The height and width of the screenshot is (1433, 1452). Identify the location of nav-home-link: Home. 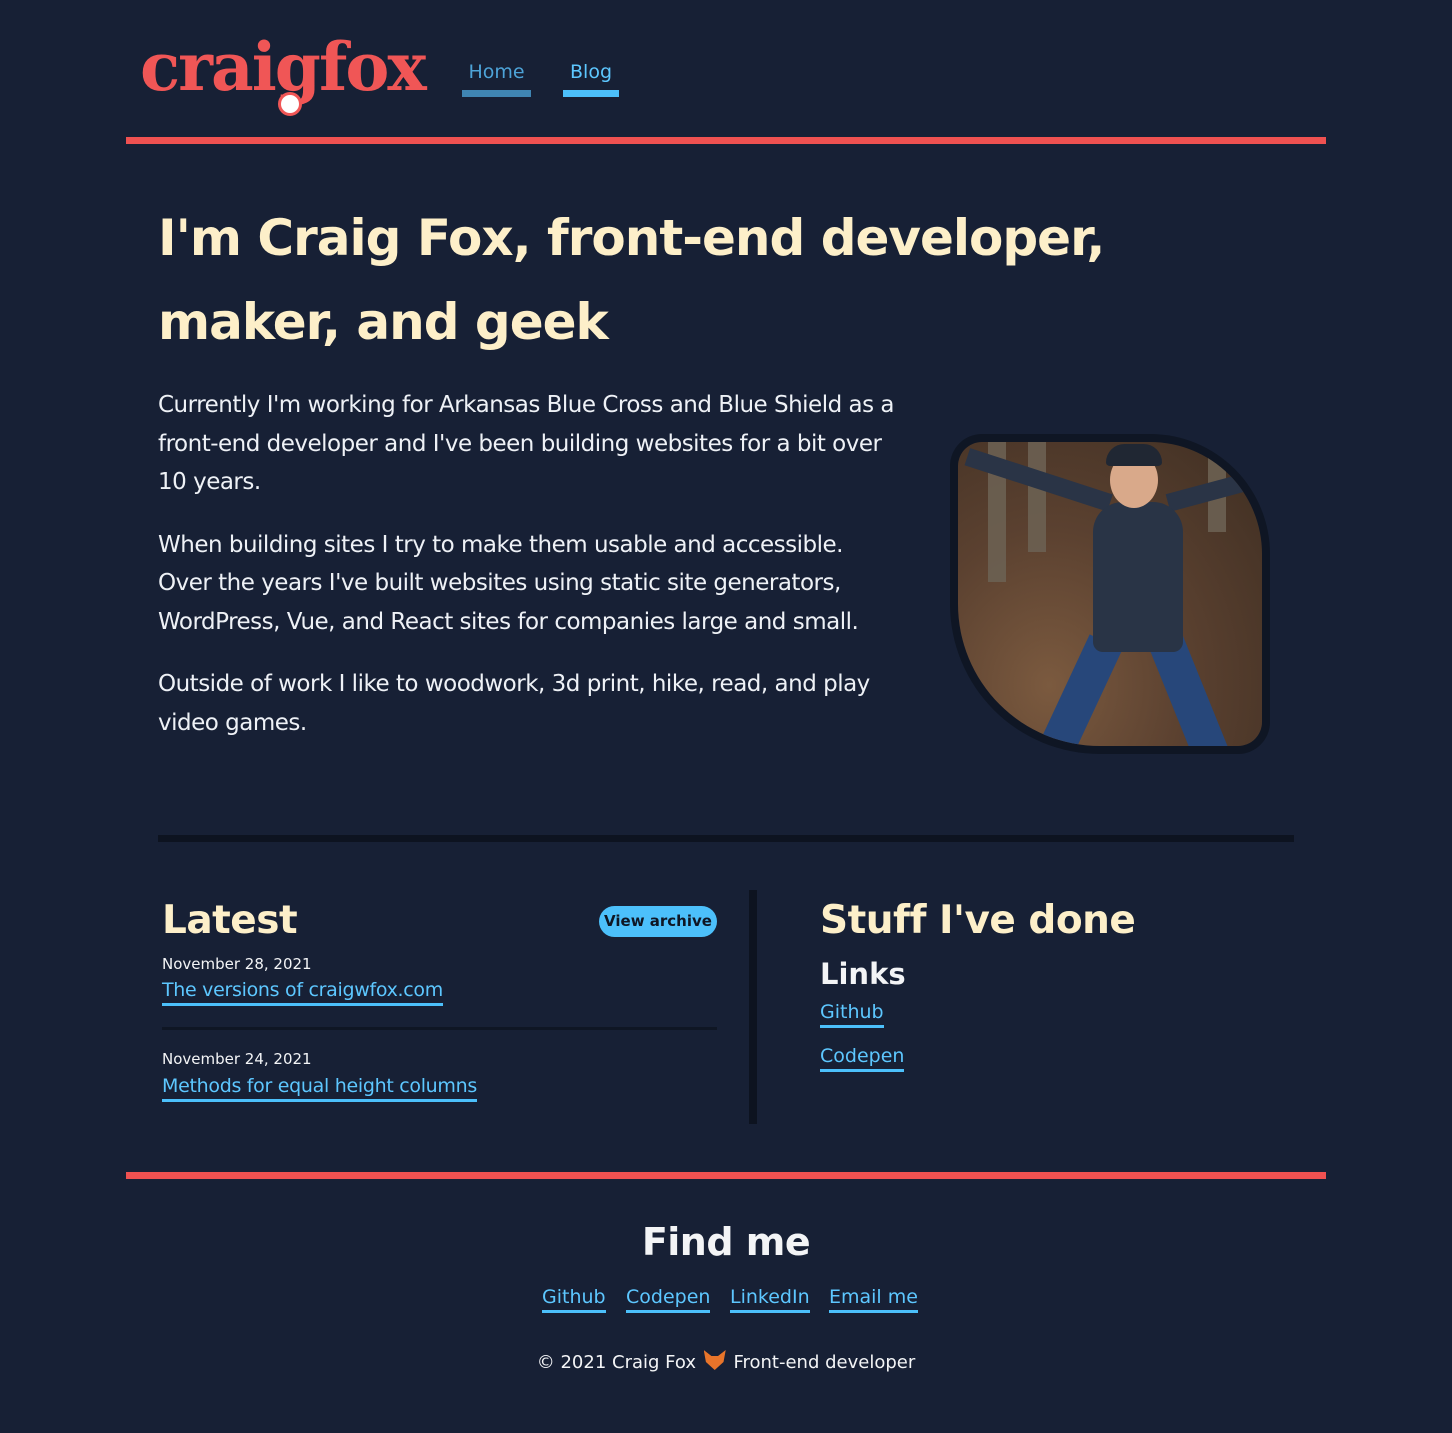
(496, 77).